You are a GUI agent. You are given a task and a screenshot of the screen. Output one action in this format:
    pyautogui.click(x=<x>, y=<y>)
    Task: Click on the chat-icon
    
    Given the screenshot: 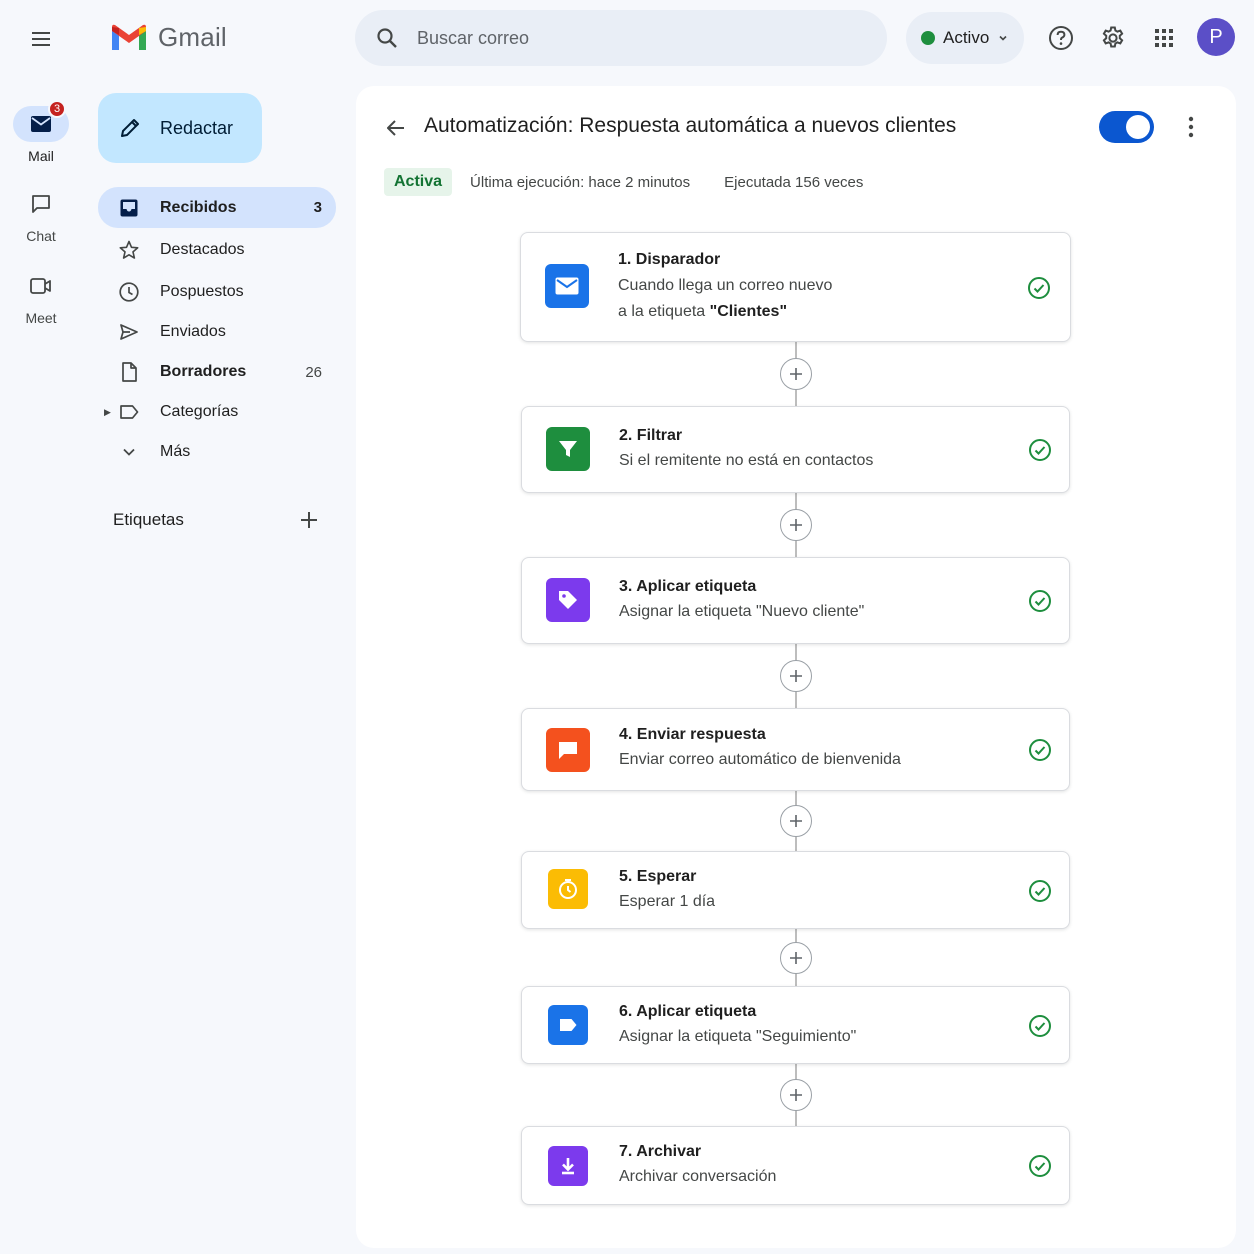 What is the action you would take?
    pyautogui.click(x=41, y=204)
    